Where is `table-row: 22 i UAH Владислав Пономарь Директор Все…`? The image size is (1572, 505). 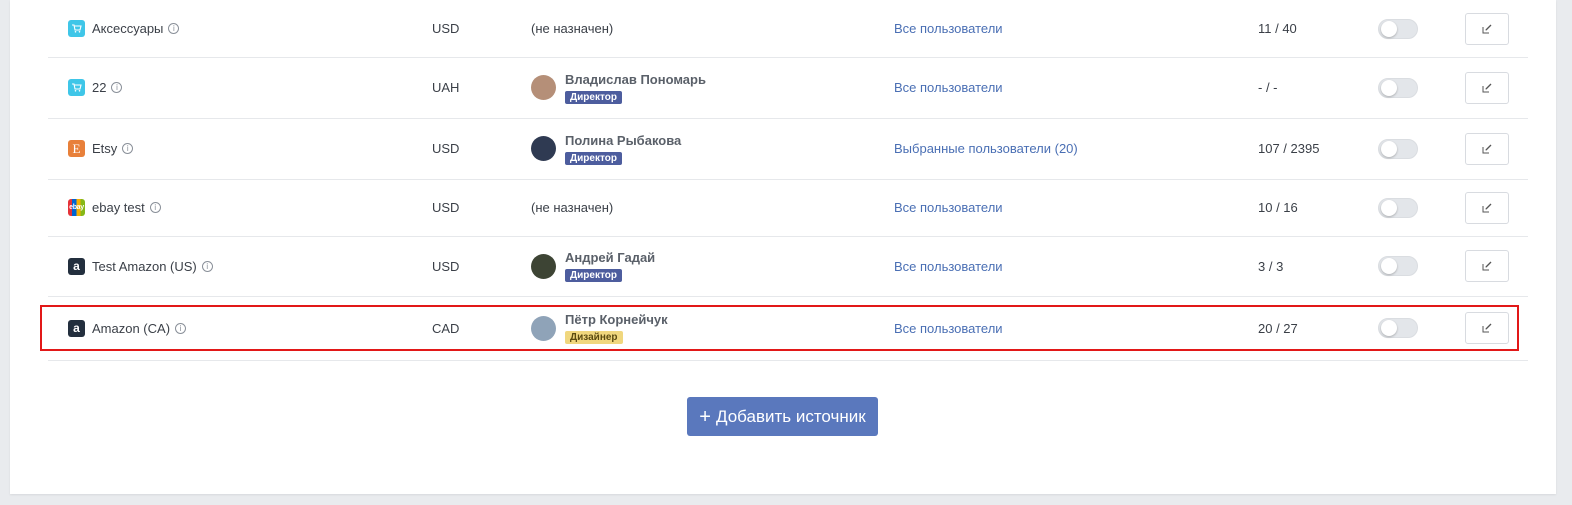 table-row: 22 i UAH Владислав Пономарь Директор Все… is located at coordinates (788, 88).